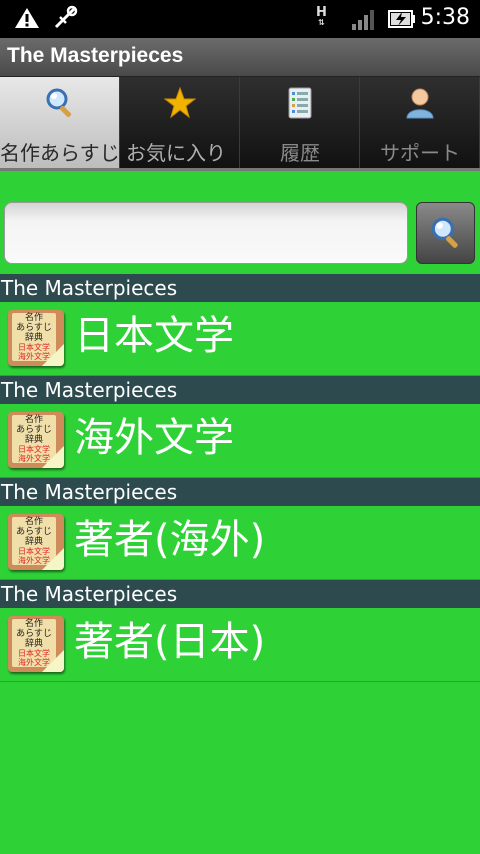 The width and height of the screenshot is (480, 854). What do you see at coordinates (321, 16) in the screenshot?
I see `network-type-indicator: H ⇅` at bounding box center [321, 16].